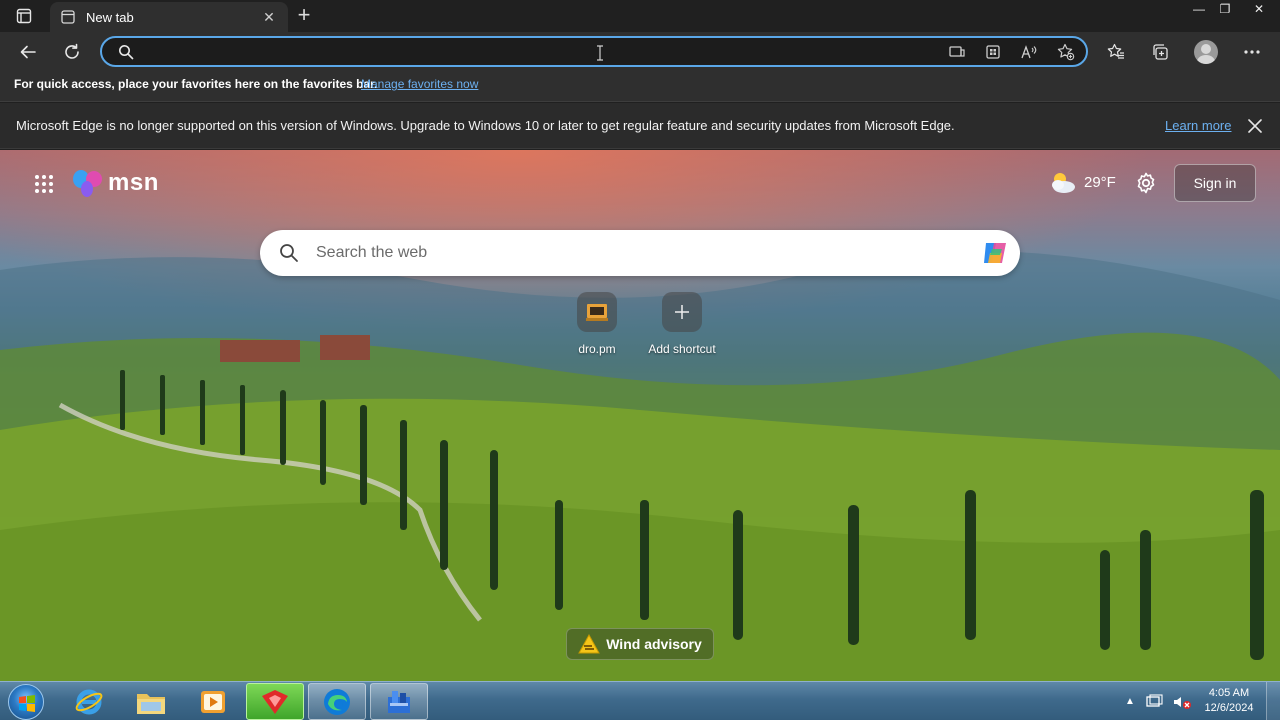 This screenshot has width=1280, height=720. Describe the element at coordinates (1100, 182) in the screenshot. I see `weather-temperature: 29°F` at that location.